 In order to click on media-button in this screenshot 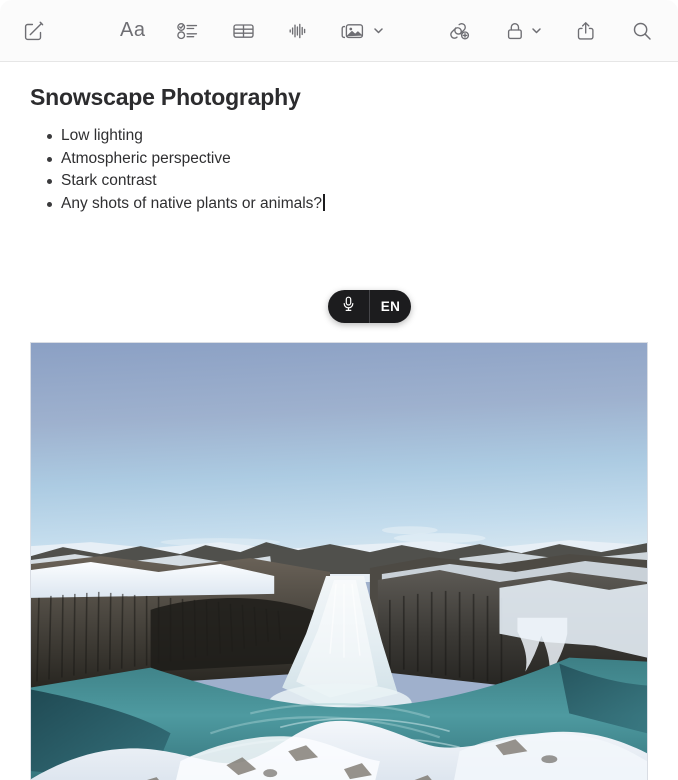, I will do `click(354, 31)`.